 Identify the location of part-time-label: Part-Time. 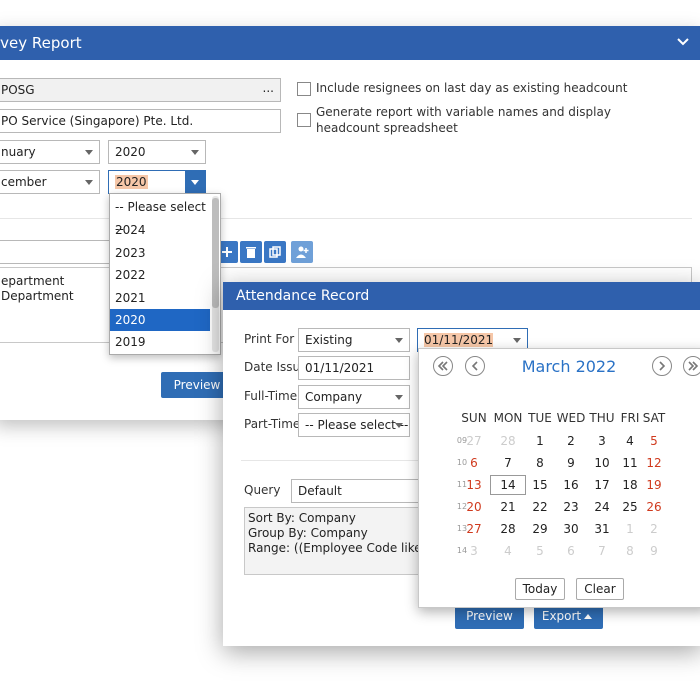
(272, 424).